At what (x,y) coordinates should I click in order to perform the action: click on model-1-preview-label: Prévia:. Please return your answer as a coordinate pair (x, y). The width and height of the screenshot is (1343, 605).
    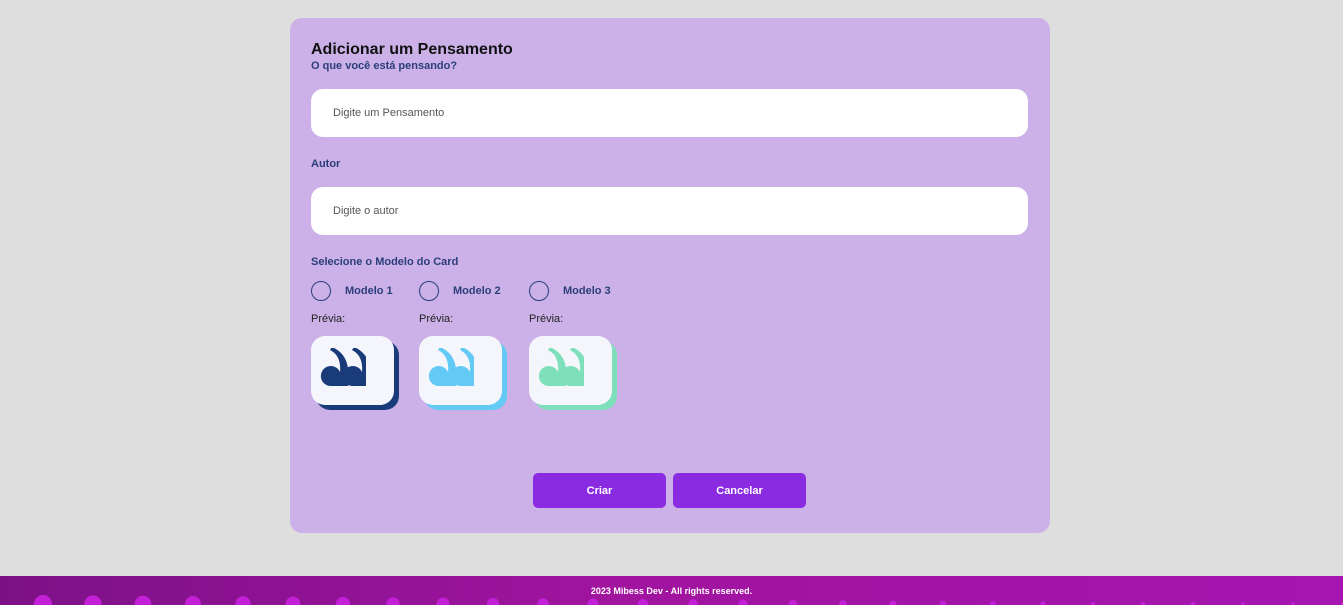
    Looking at the image, I should click on (328, 319).